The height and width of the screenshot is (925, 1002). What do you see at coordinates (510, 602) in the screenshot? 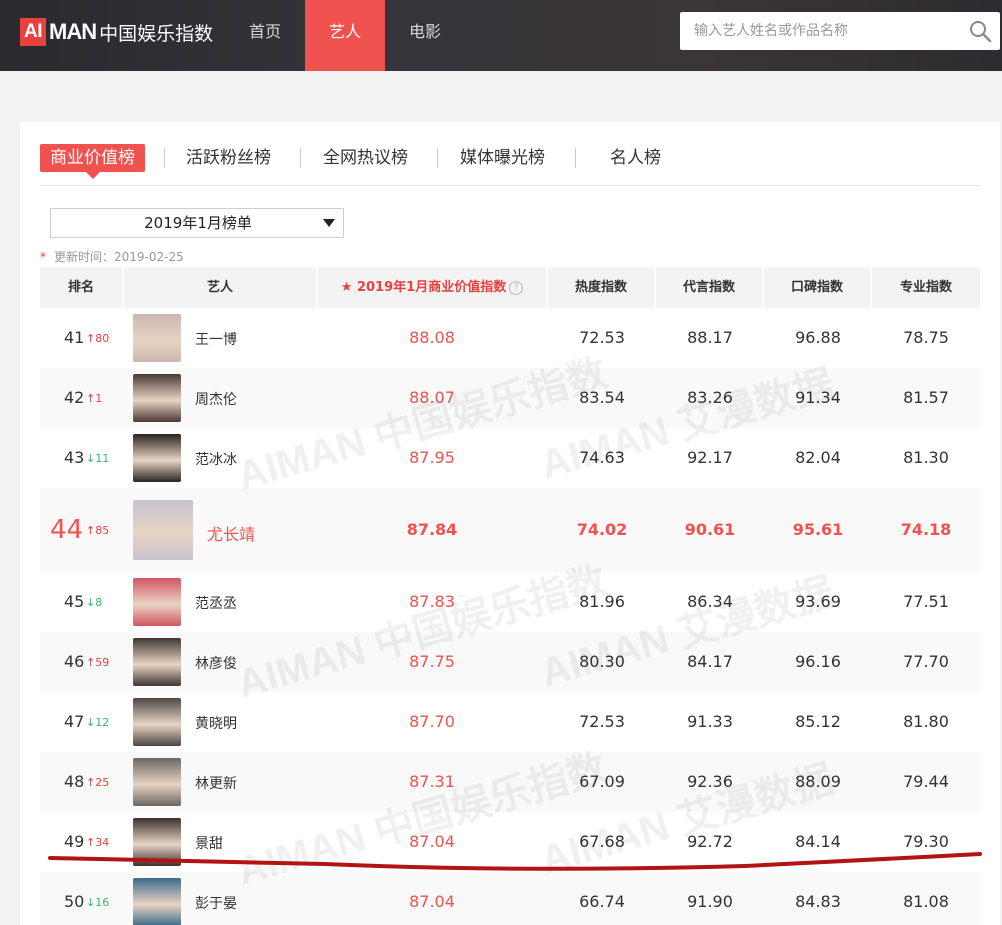
I see `table-row: 45 ↓8 范丞丞 87.83 81.96 86.34 93.69 77.51` at bounding box center [510, 602].